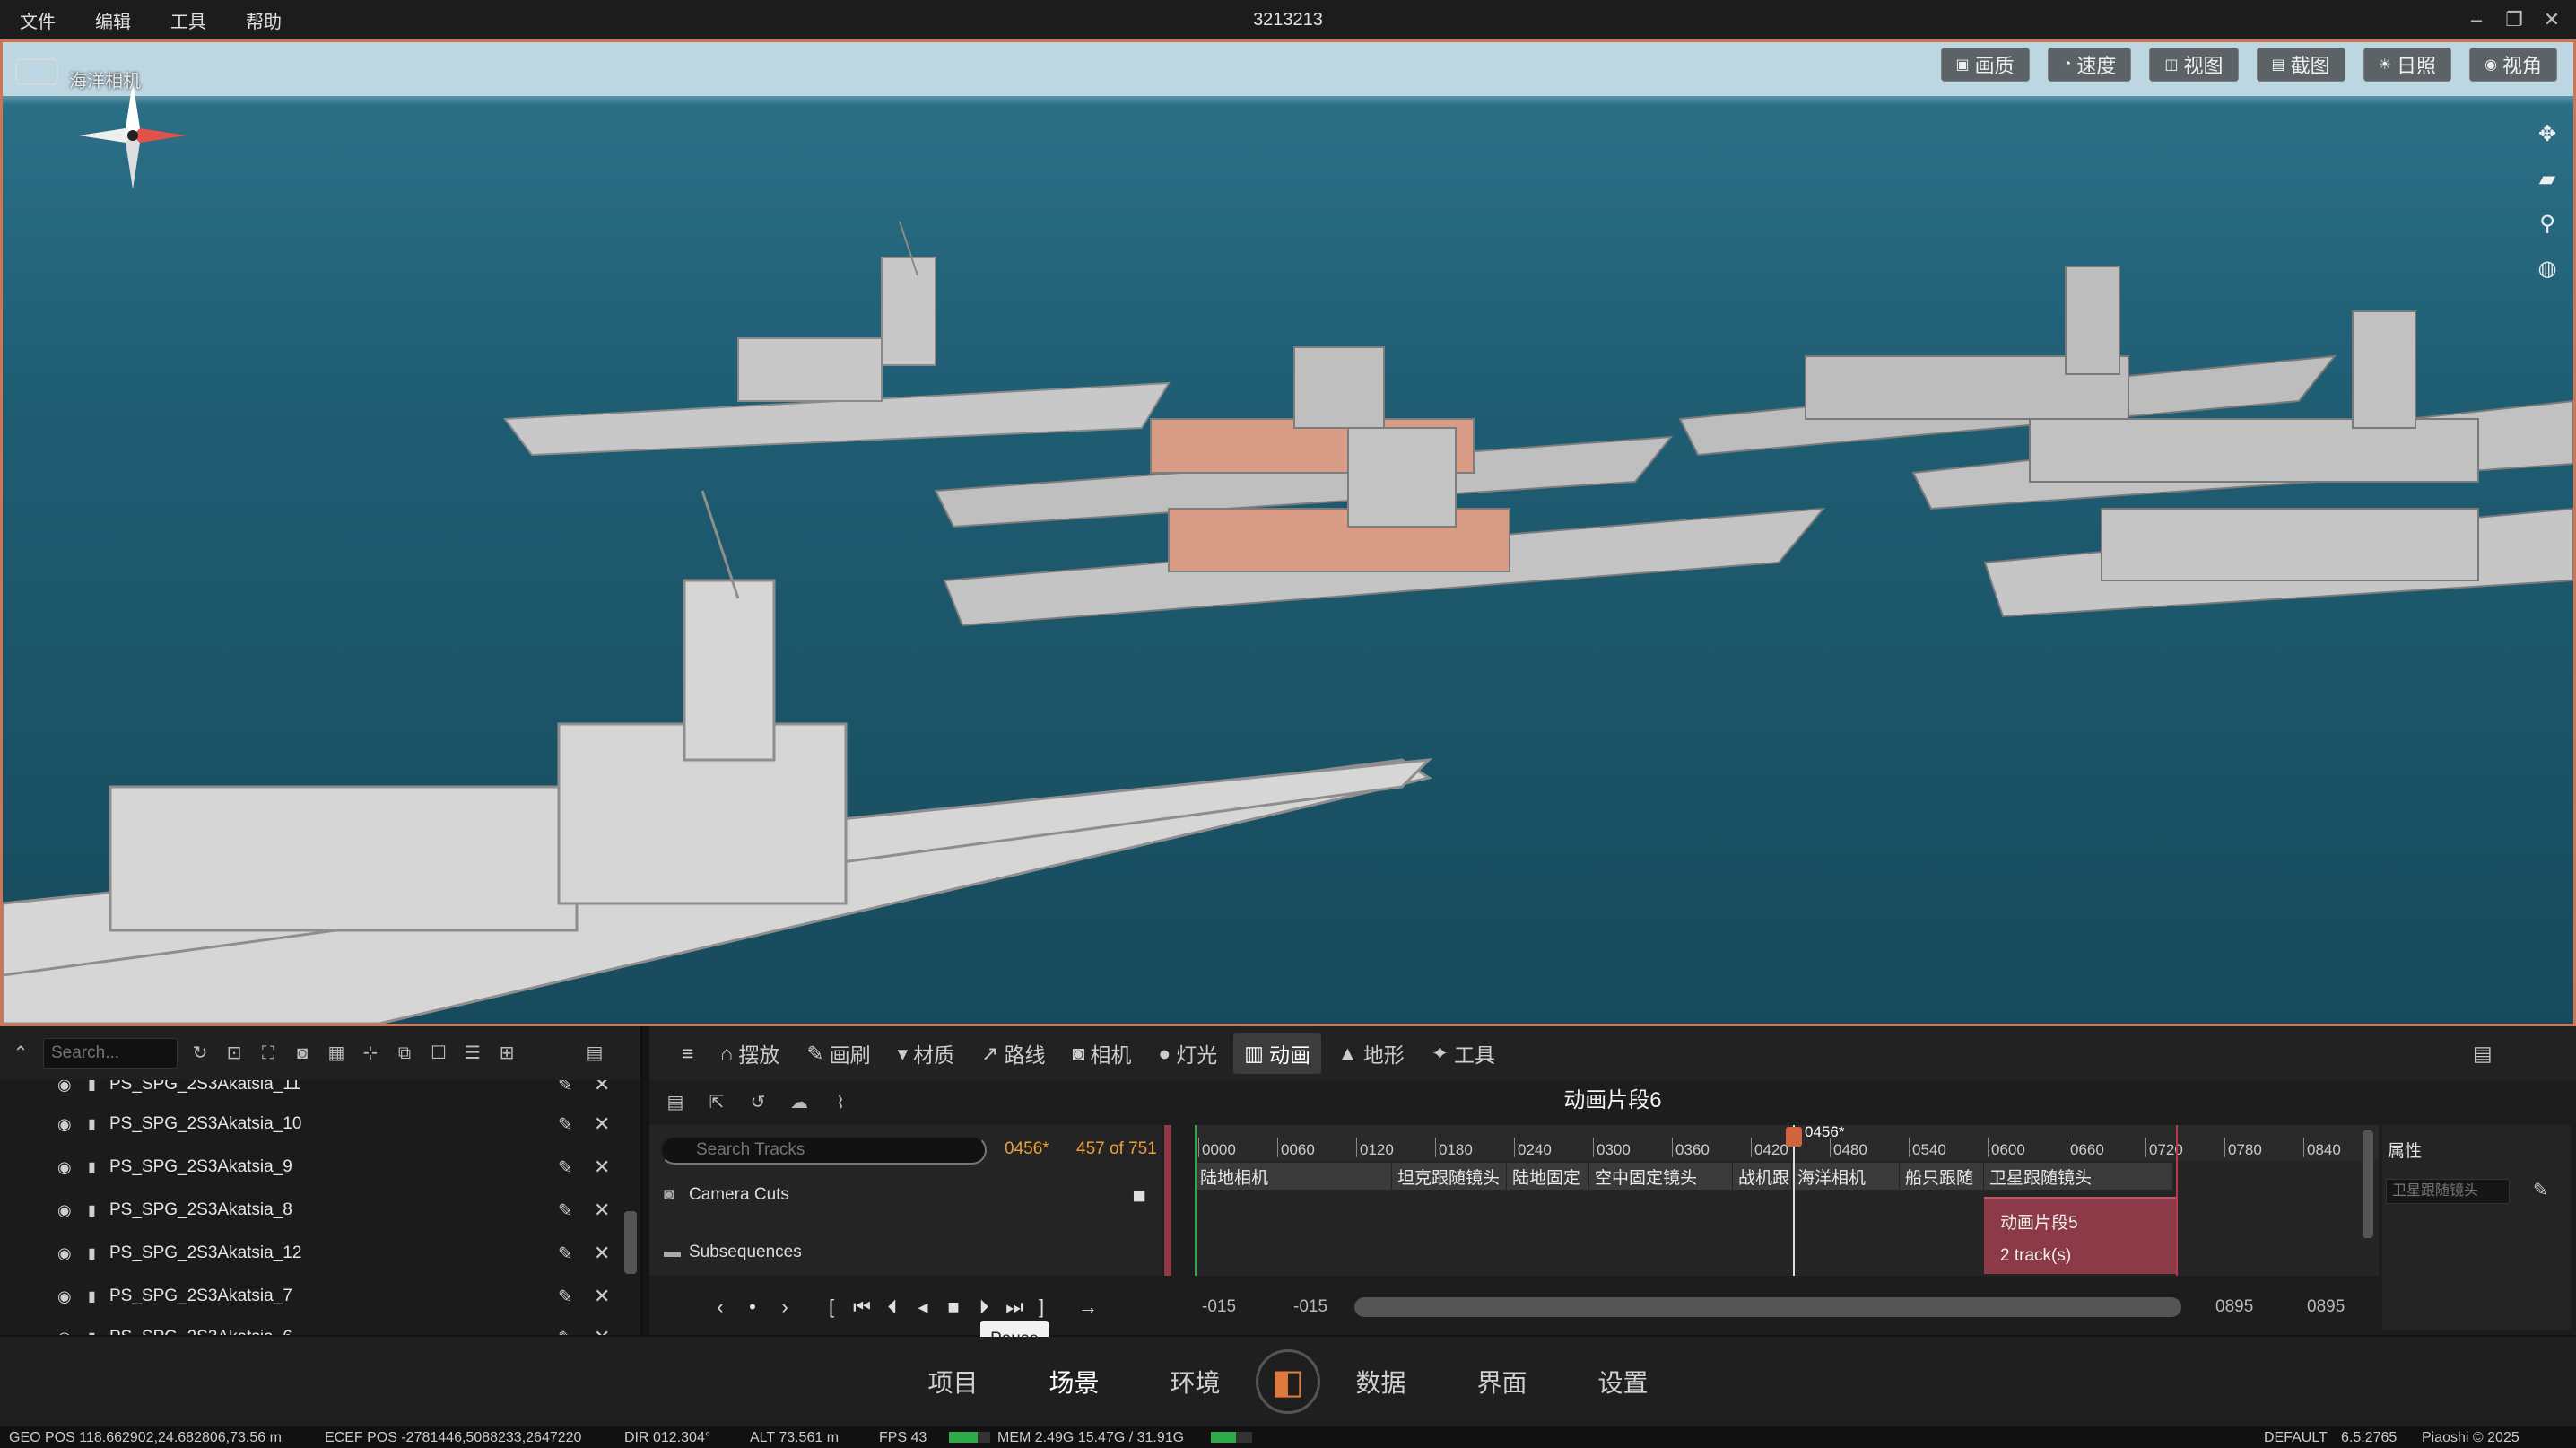 This screenshot has height=1448, width=2576. Describe the element at coordinates (2300, 65) in the screenshot. I see `screenshot-button: ▤ 截图` at that location.